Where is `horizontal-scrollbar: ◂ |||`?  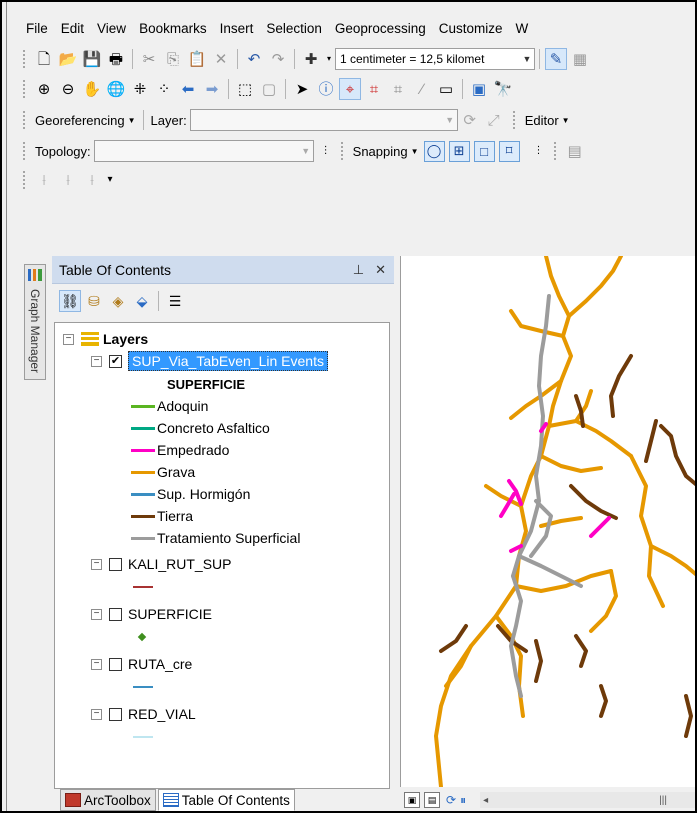 horizontal-scrollbar: ◂ ||| is located at coordinates (588, 800).